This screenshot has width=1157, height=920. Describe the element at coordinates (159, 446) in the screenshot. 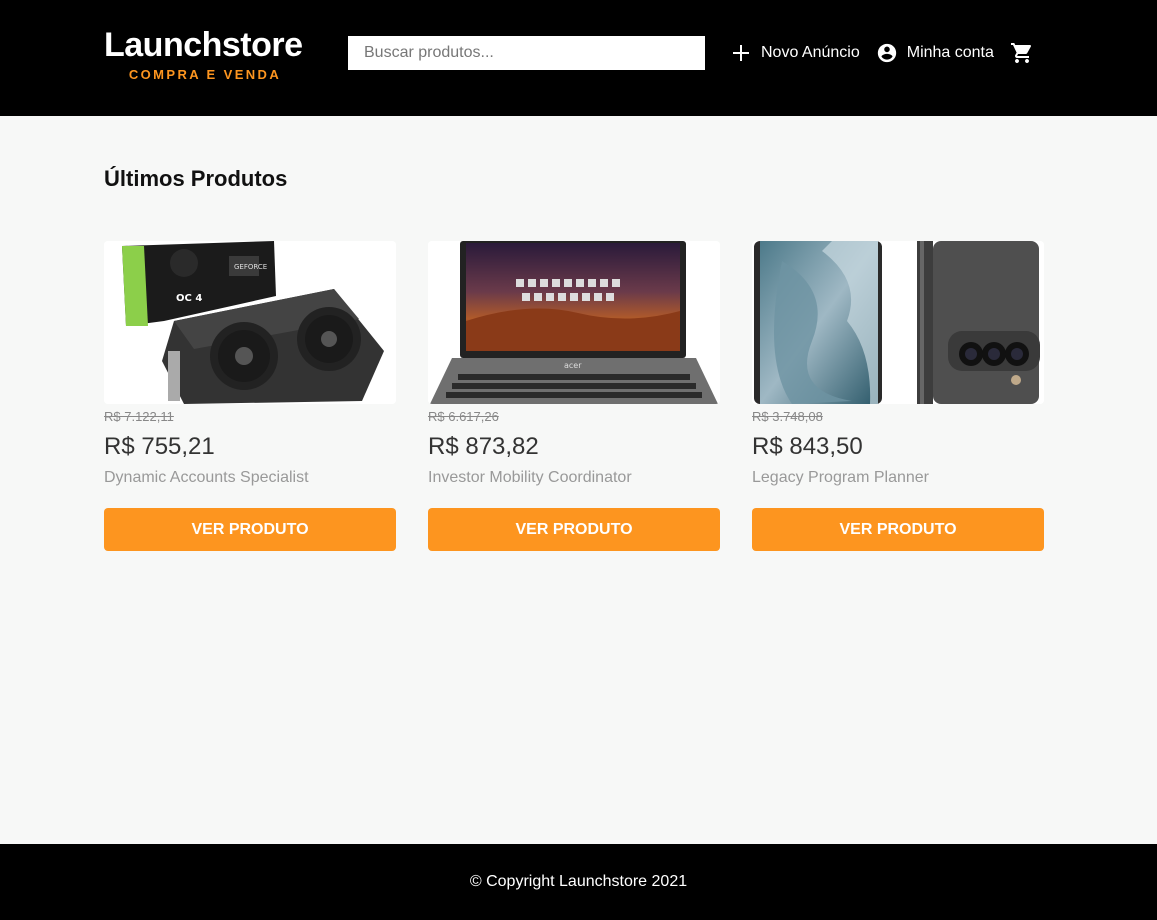

I see `product-price: R$ 755,21` at that location.